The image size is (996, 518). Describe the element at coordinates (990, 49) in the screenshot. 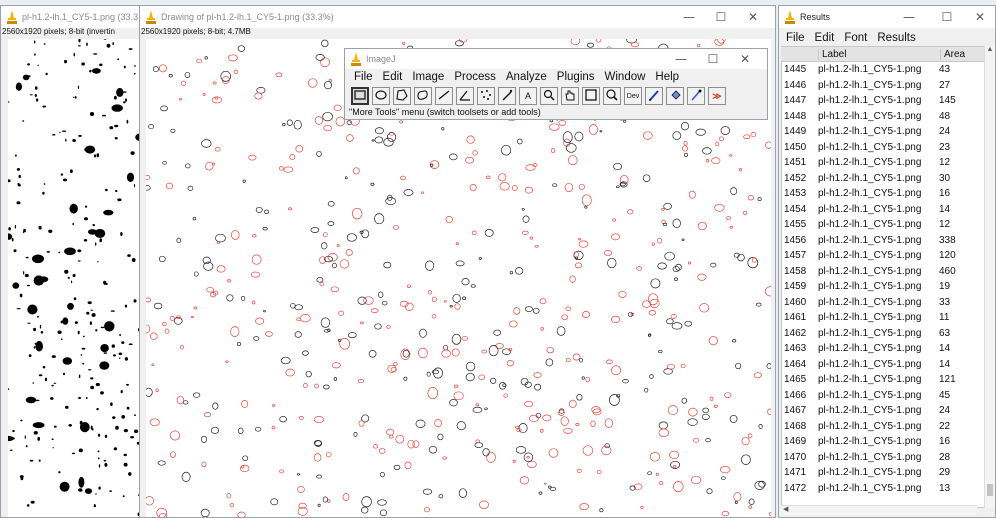

I see `scroll-up-arrow-icon: ▲` at that location.